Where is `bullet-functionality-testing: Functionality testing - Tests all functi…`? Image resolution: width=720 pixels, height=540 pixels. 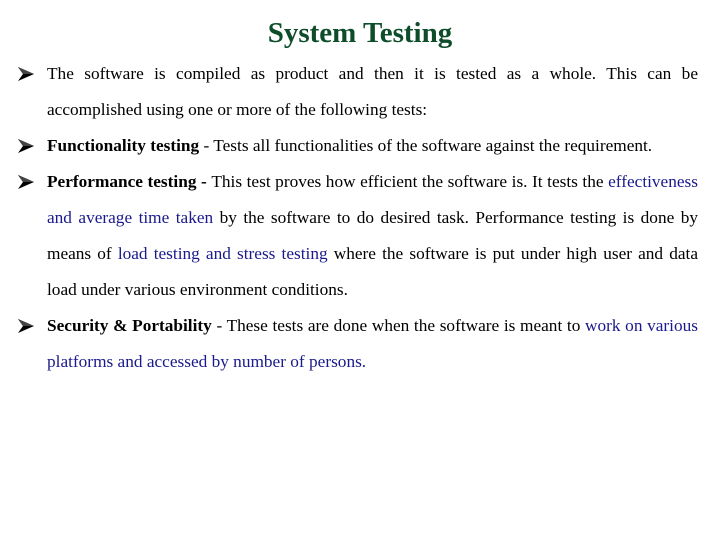
bullet-functionality-testing: Functionality testing - Tests all functi… is located at coordinates (358, 146).